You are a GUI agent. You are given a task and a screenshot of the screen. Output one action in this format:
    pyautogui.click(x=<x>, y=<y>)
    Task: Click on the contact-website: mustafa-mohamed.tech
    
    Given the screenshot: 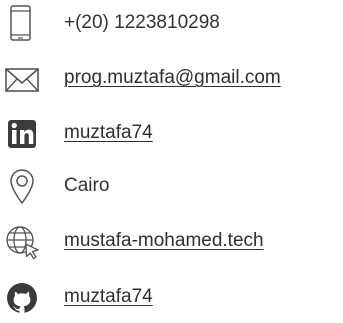 What is the action you would take?
    pyautogui.click(x=171, y=242)
    